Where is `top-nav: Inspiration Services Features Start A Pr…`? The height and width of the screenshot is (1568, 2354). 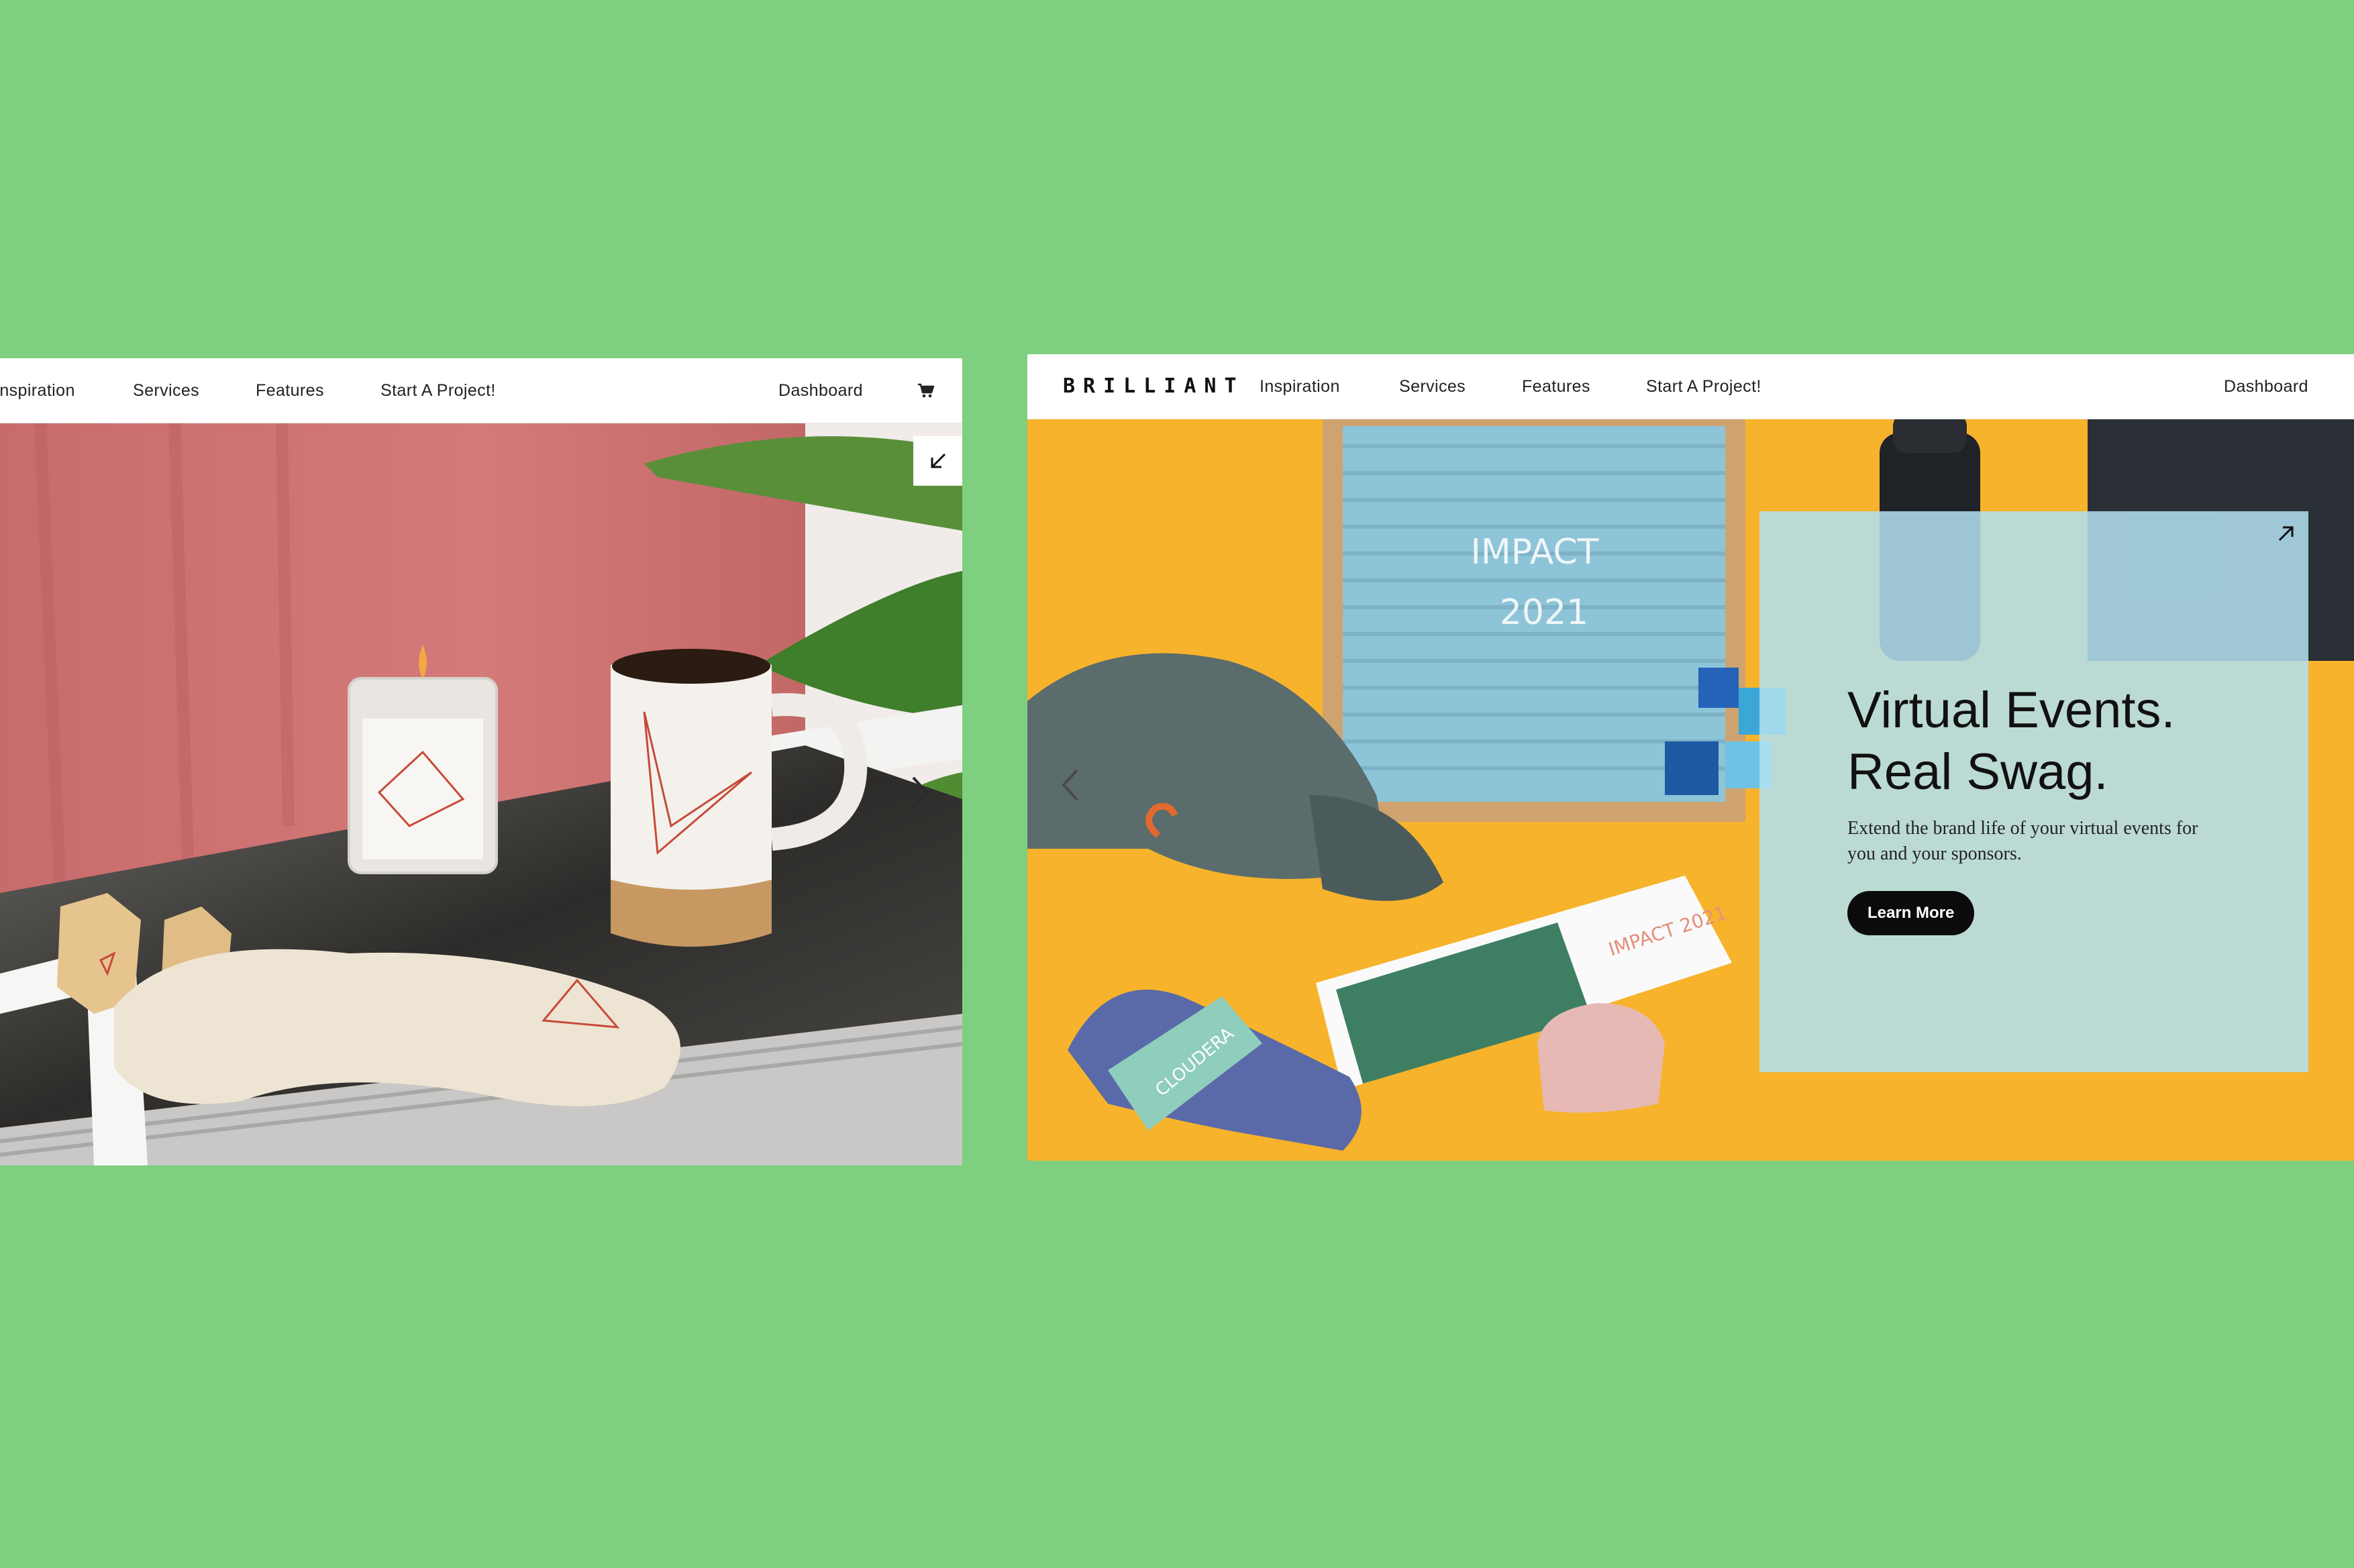 top-nav: Inspiration Services Features Start A Pr… is located at coordinates (481, 390).